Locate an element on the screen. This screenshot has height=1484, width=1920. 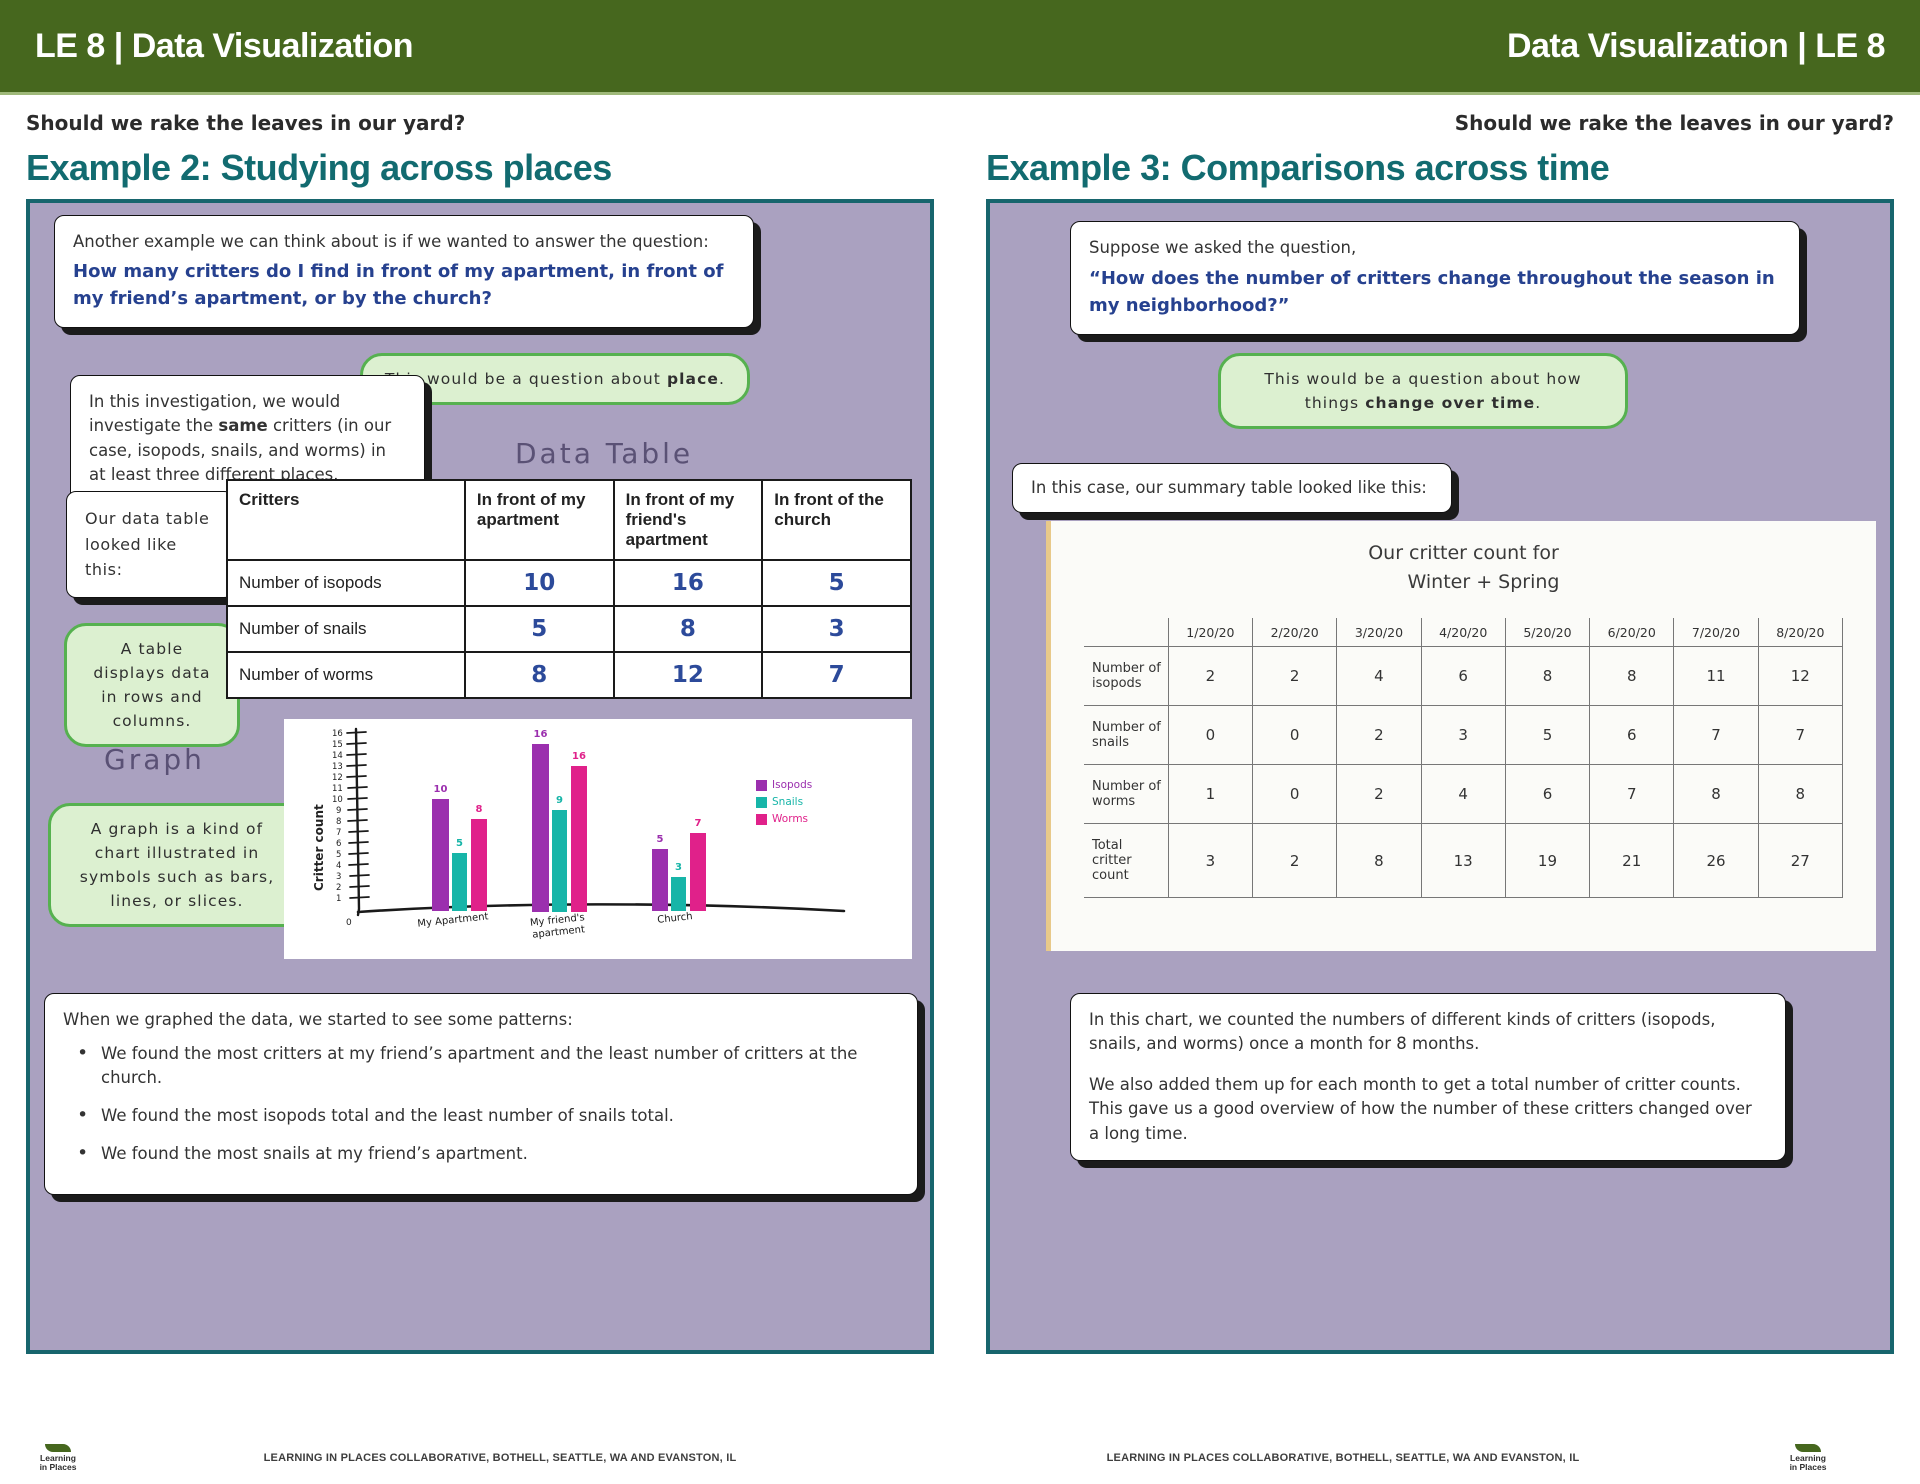
svg-text: 3 is located at coordinates (338, 877).